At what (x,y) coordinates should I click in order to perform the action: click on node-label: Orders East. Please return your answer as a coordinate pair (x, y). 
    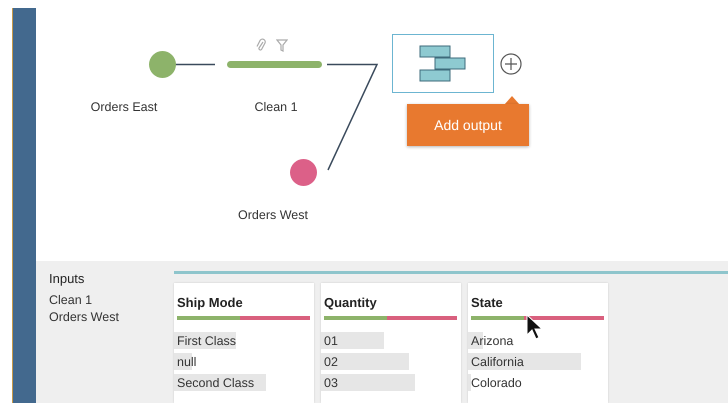
    Looking at the image, I should click on (124, 107).